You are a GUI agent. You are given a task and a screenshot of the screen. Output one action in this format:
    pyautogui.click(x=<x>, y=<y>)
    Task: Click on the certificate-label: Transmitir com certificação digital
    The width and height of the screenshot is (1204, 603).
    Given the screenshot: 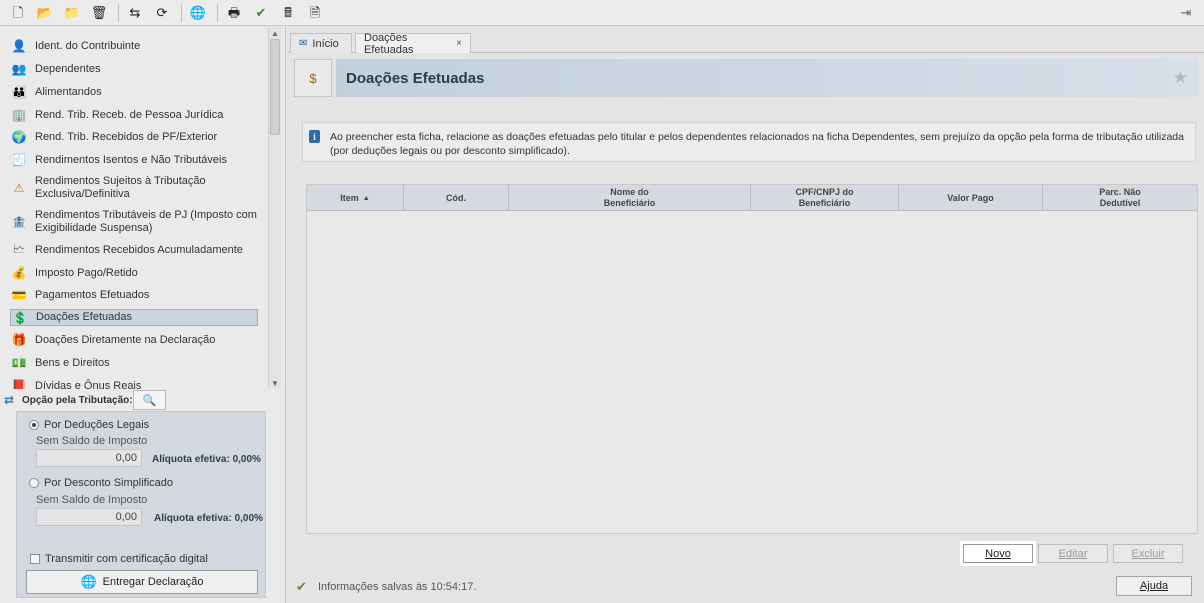 What is the action you would take?
    pyautogui.click(x=126, y=559)
    